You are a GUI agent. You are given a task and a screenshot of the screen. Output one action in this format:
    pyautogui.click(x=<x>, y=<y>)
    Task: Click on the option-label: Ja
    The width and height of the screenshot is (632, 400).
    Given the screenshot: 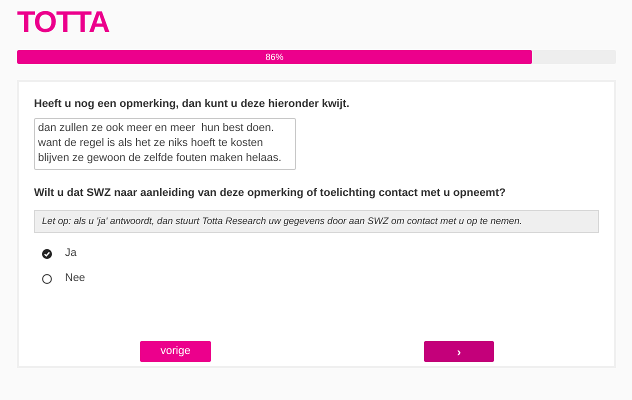 What is the action you would take?
    pyautogui.click(x=71, y=253)
    